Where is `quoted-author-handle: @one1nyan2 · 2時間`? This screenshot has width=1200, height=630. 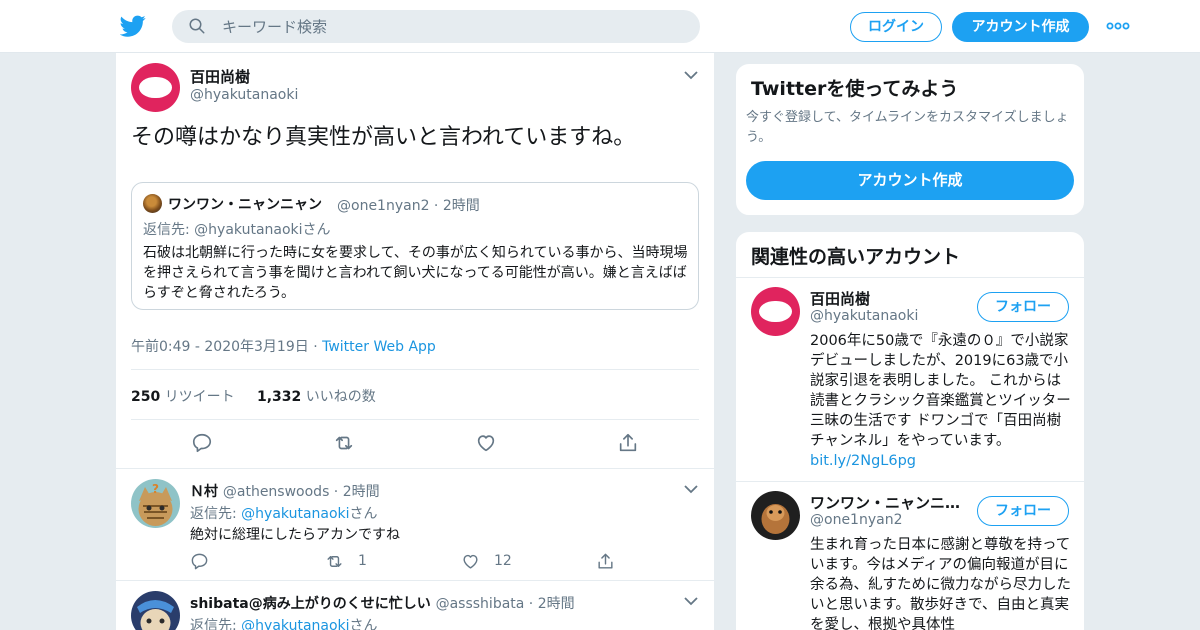 quoted-author-handle: @one1nyan2 · 2時間 is located at coordinates (408, 206).